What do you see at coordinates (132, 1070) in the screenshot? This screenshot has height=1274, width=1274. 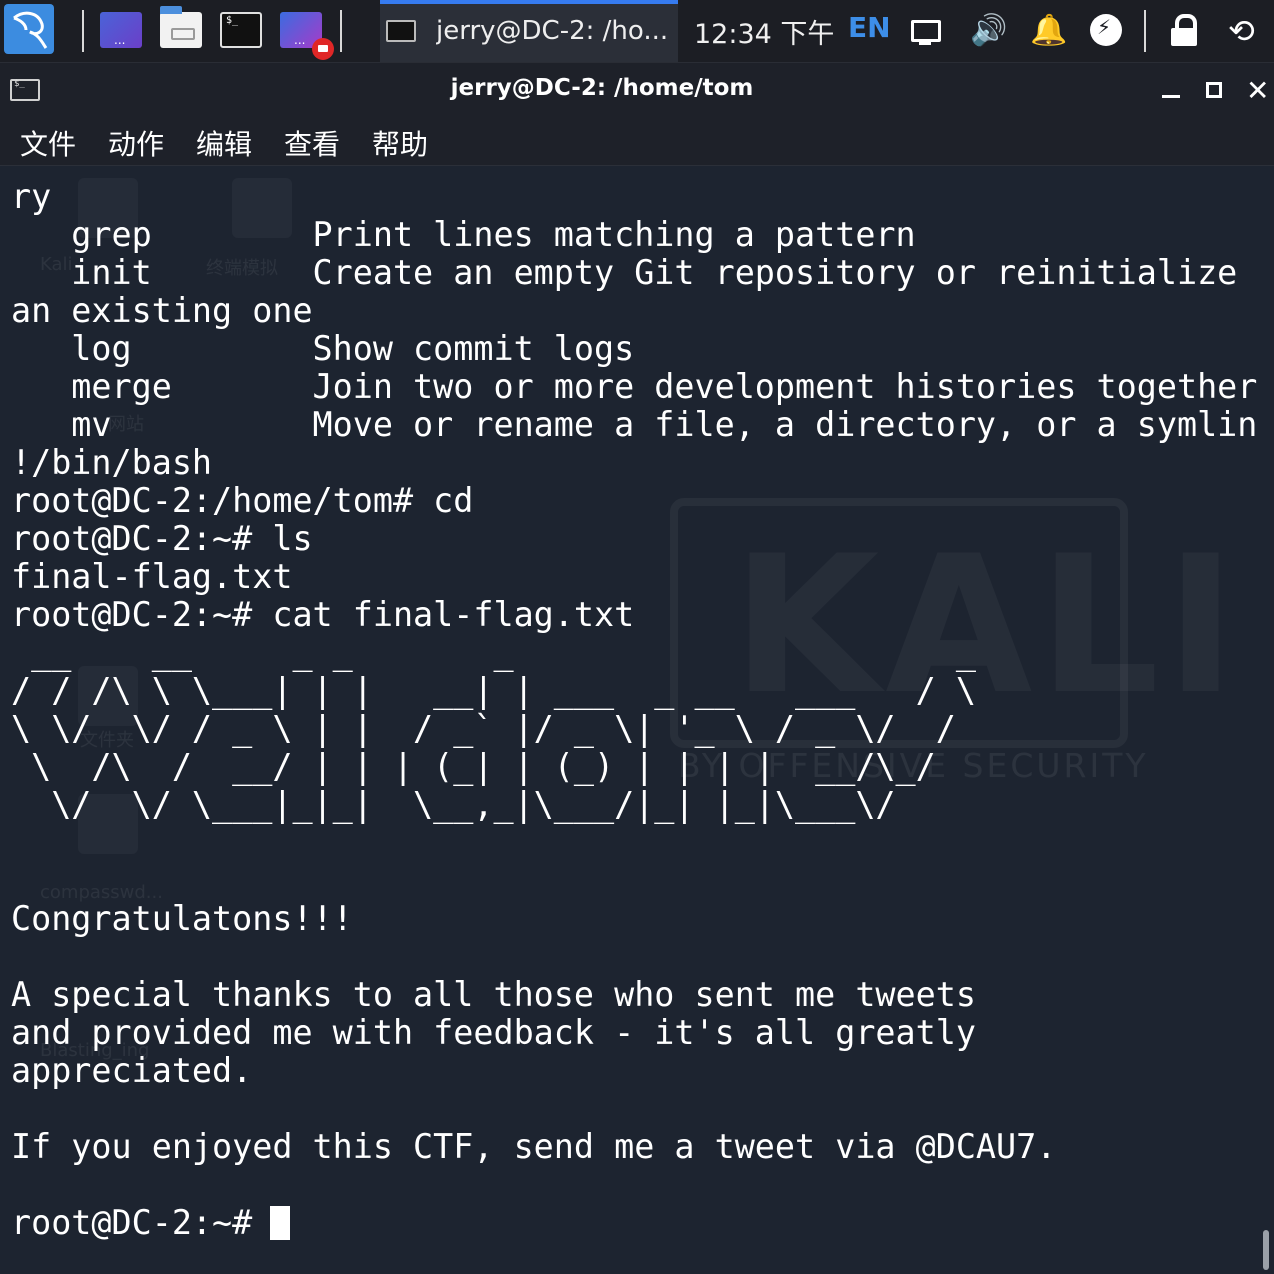 I see `terminal-line: appreciated.` at bounding box center [132, 1070].